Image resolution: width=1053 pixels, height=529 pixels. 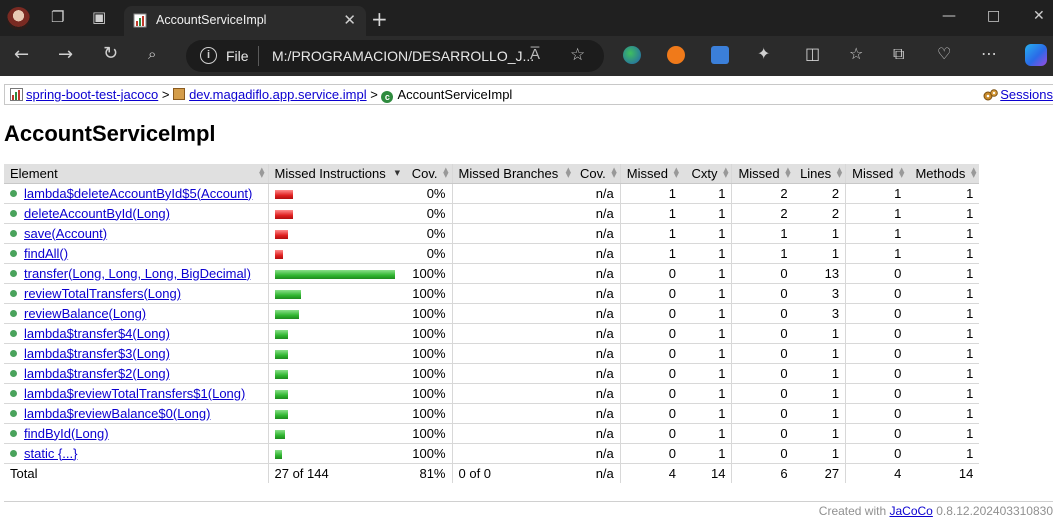 What do you see at coordinates (492, 313) in the screenshot?
I see `table-row: reviewBalance(Long) 100% n/a 0 1 0 3 0 1` at bounding box center [492, 313].